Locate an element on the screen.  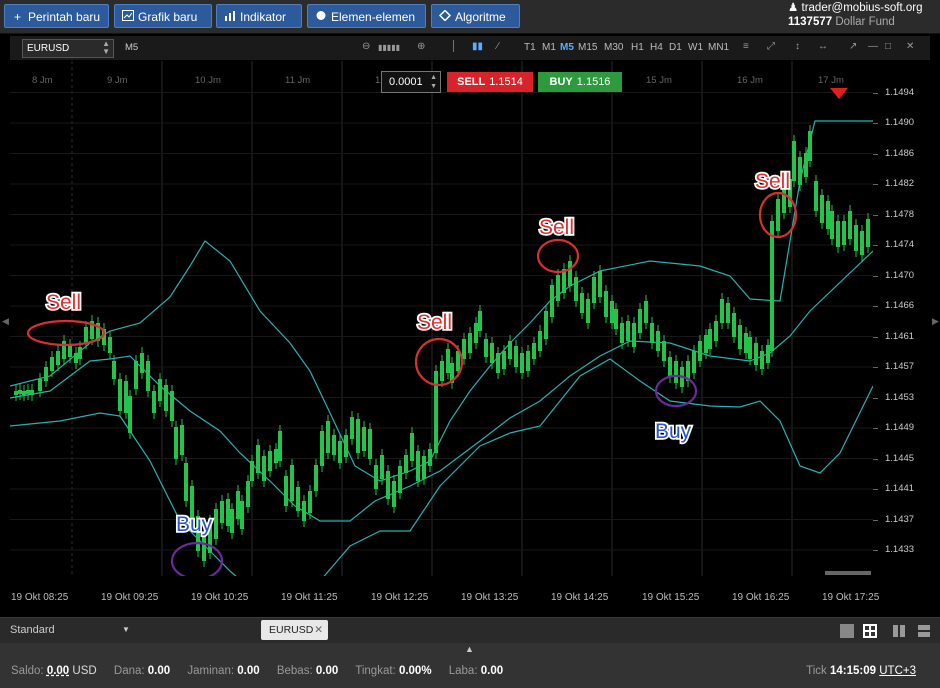
balance-value: 0.00 is located at coordinates (58, 671).